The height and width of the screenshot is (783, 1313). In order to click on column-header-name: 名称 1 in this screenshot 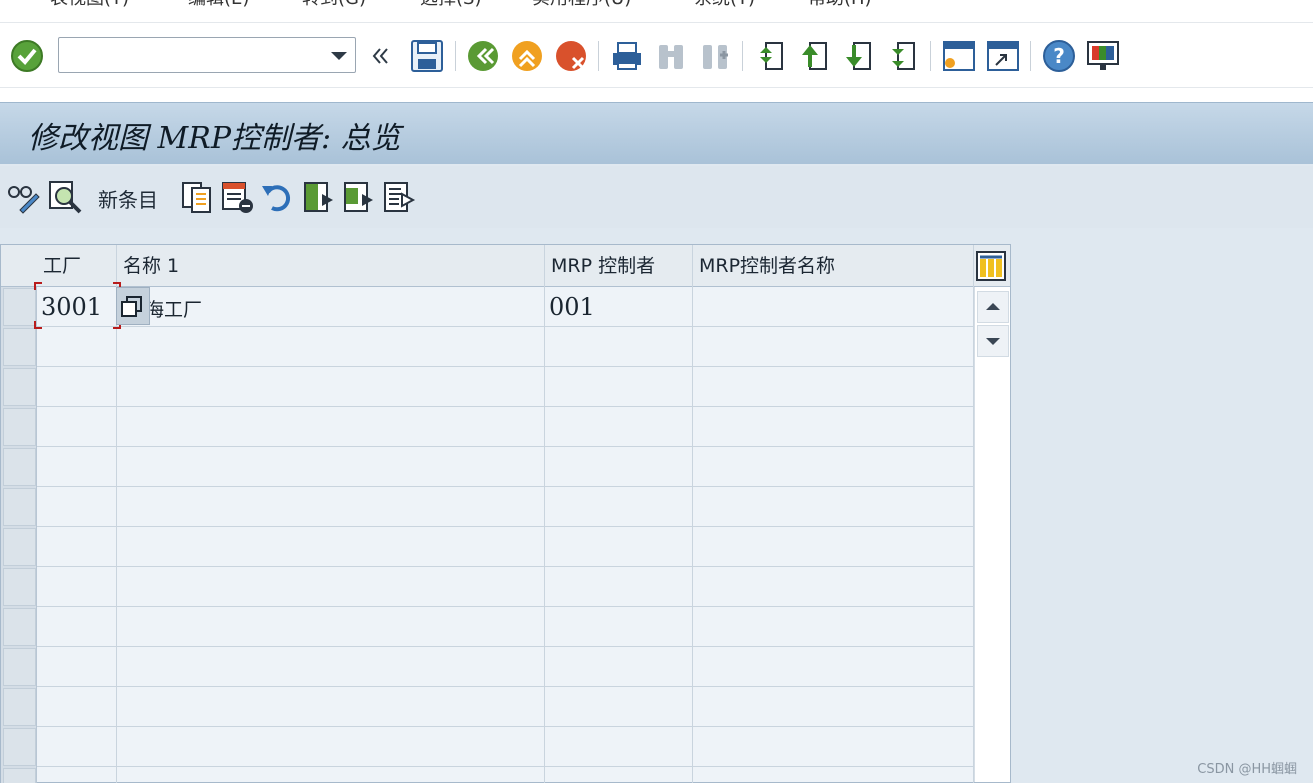, I will do `click(331, 266)`.